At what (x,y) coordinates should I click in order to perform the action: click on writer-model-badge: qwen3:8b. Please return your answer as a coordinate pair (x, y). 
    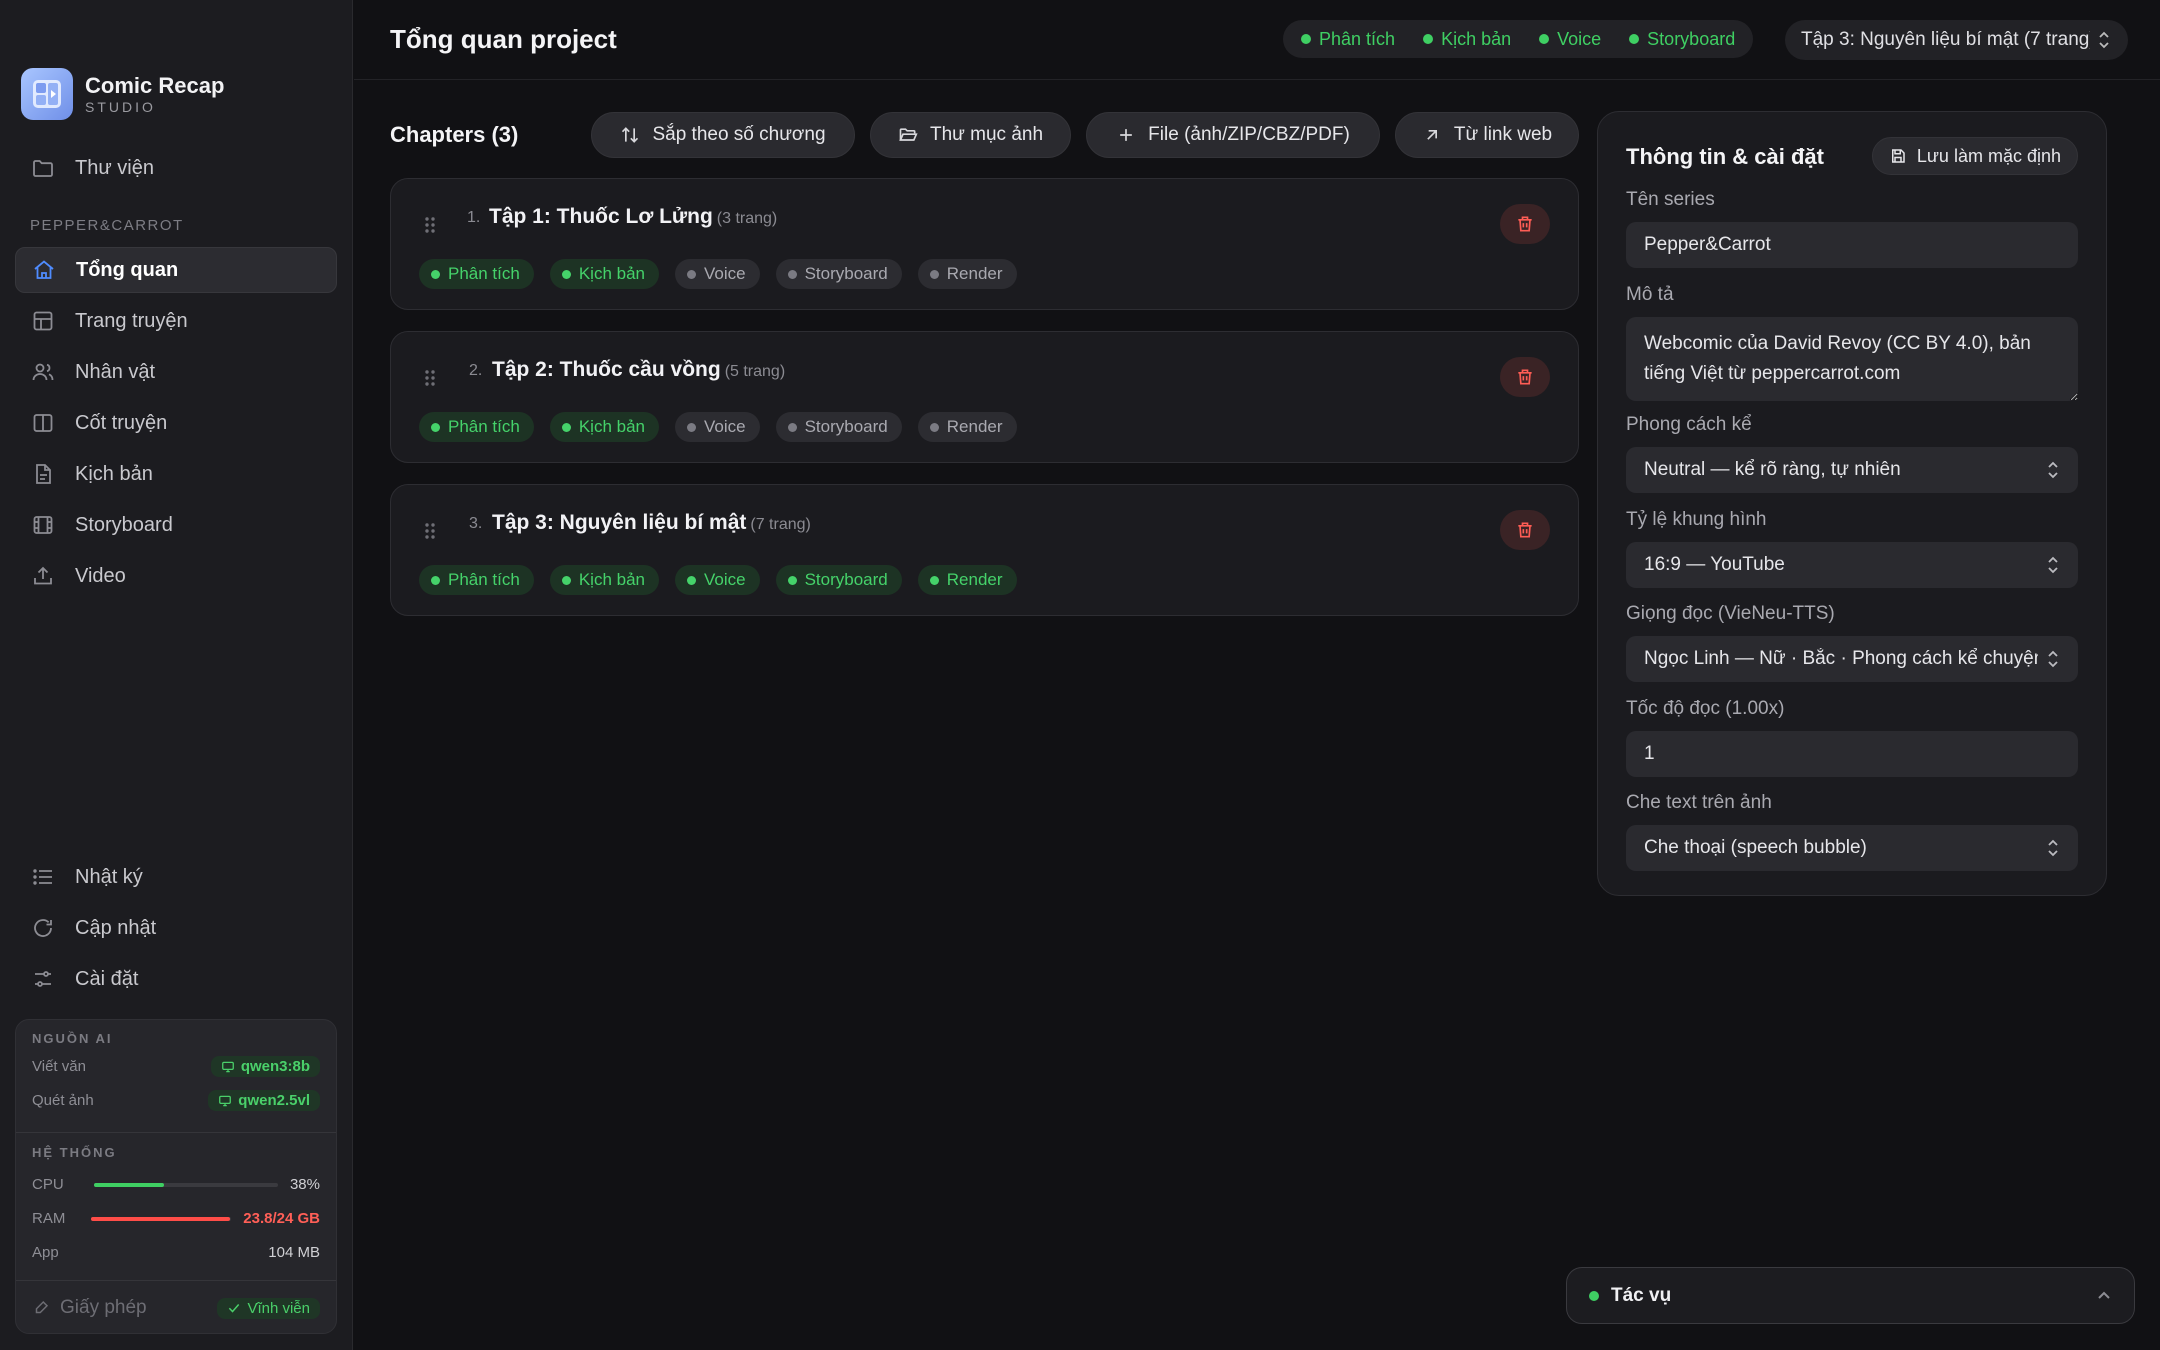
    Looking at the image, I should click on (265, 1066).